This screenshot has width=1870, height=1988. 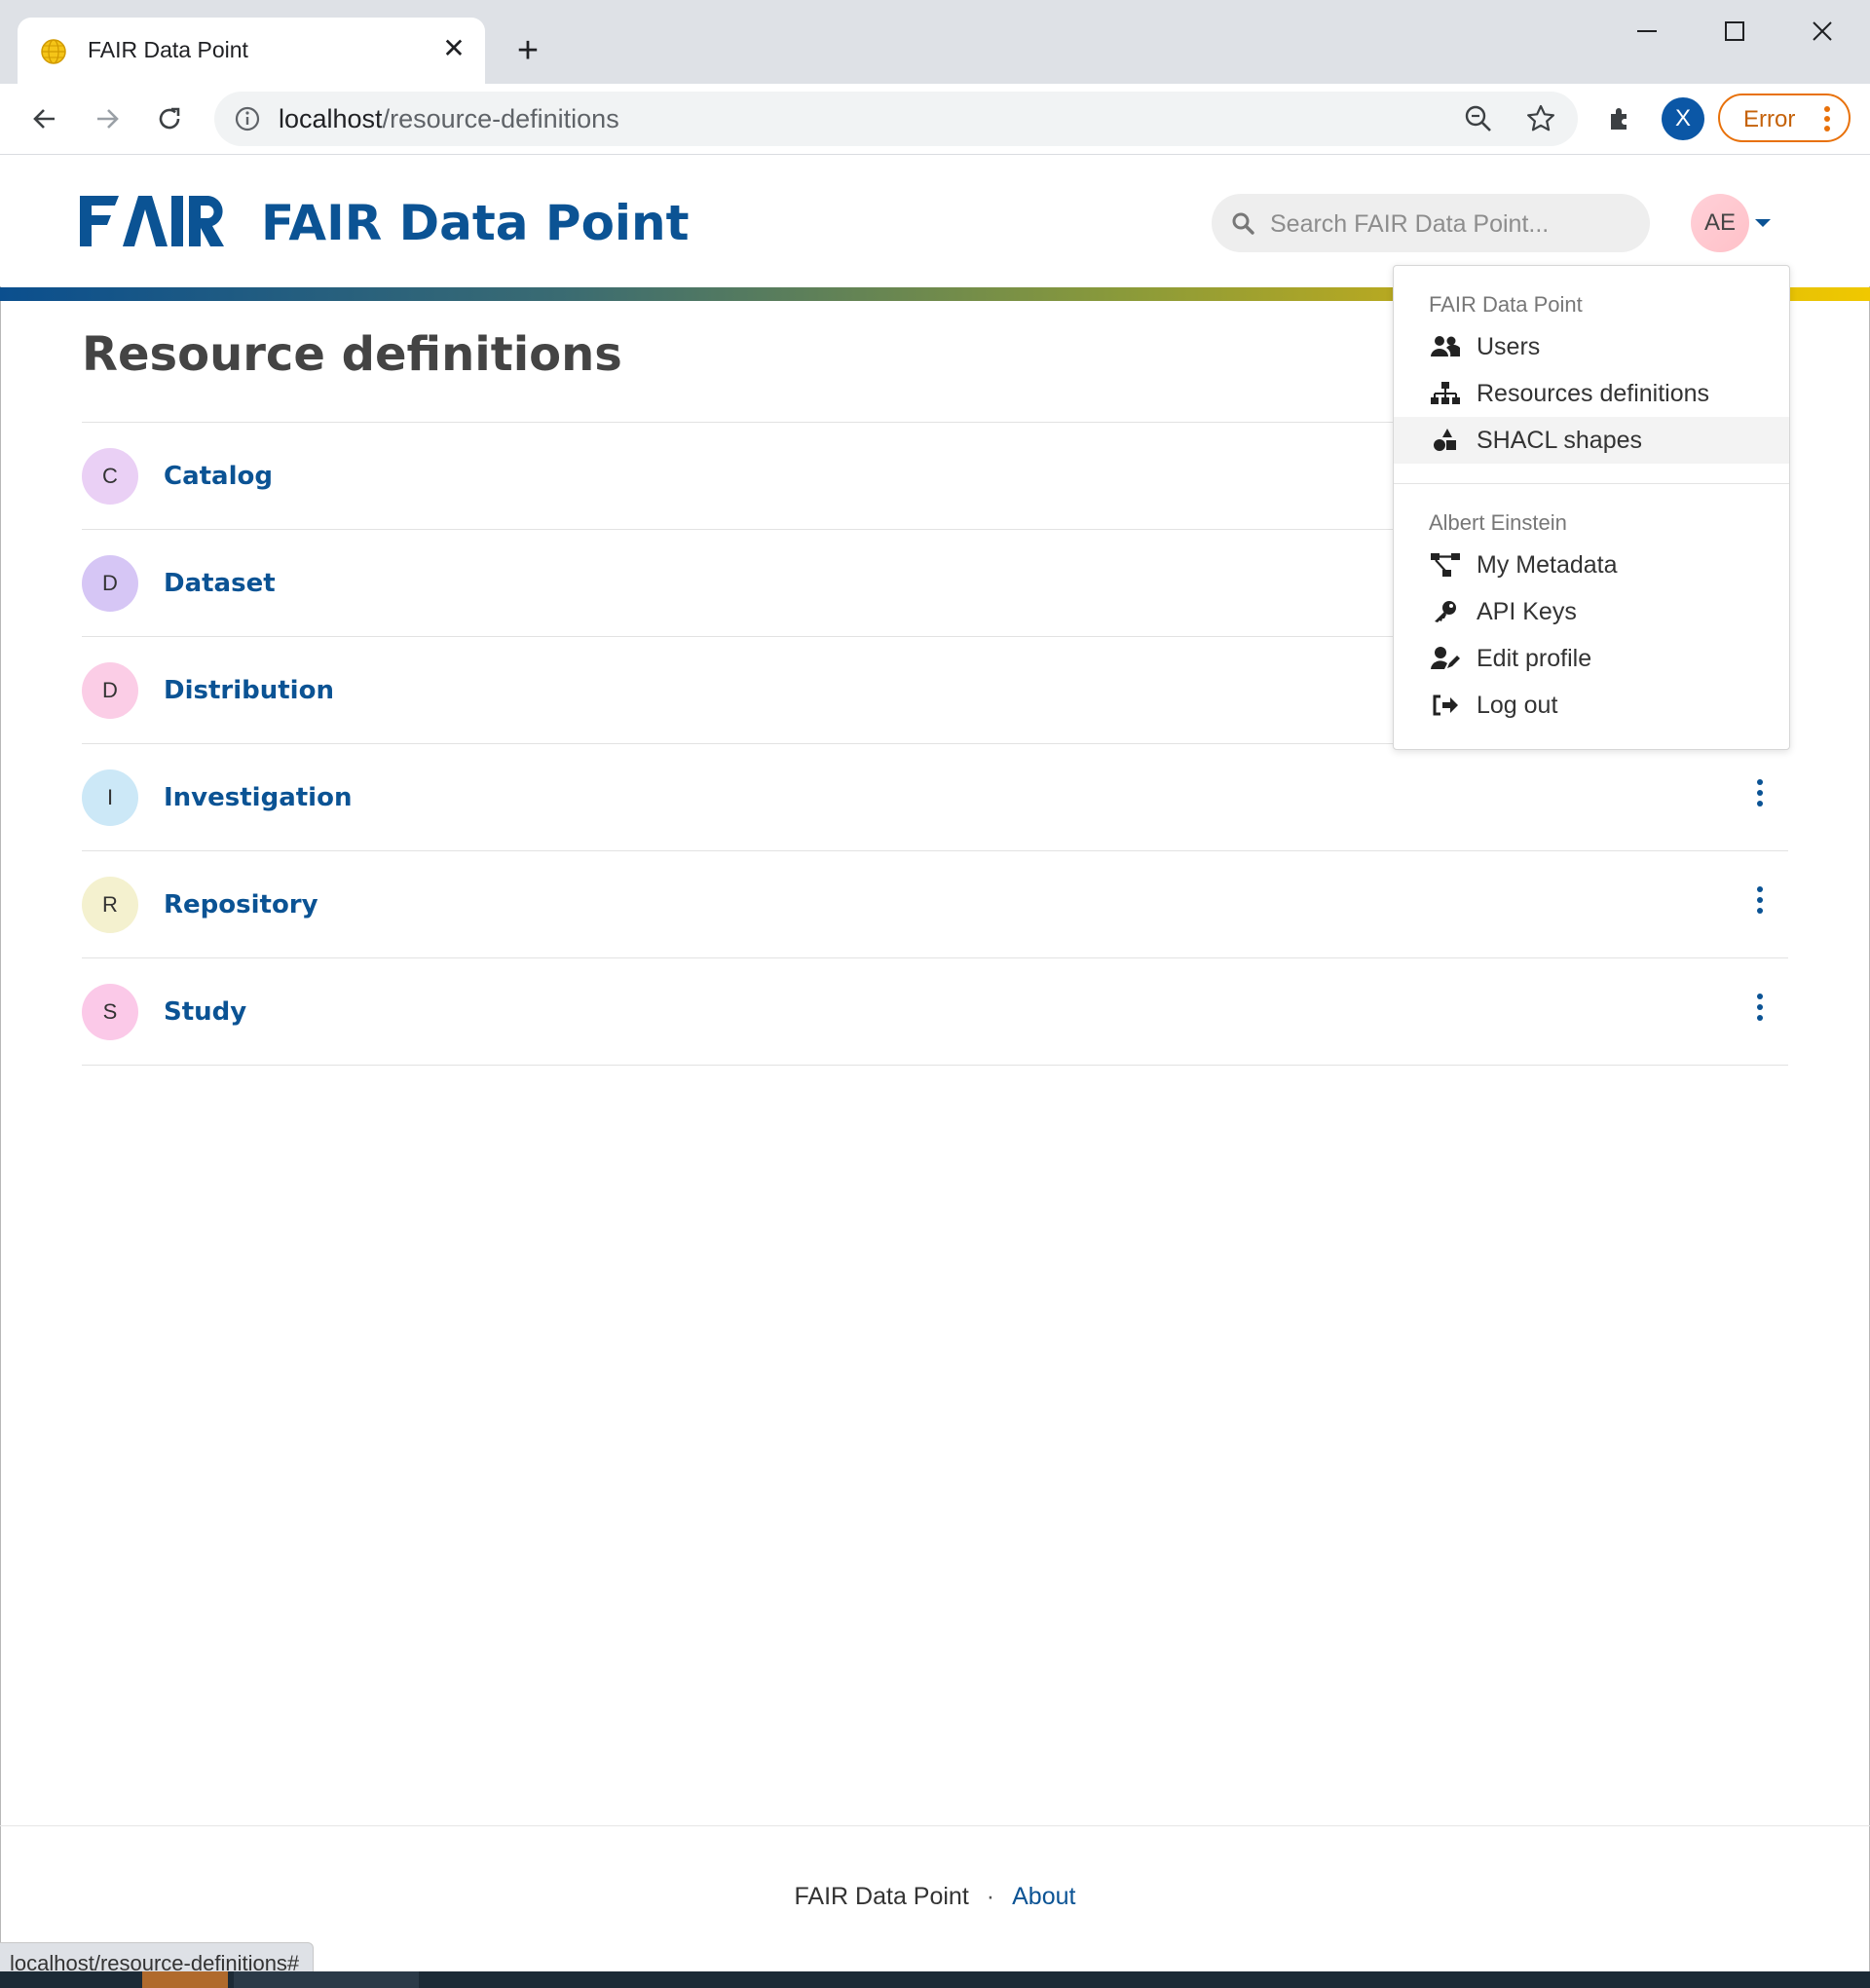 What do you see at coordinates (1527, 611) in the screenshot?
I see `menu-item-label: API Keys` at bounding box center [1527, 611].